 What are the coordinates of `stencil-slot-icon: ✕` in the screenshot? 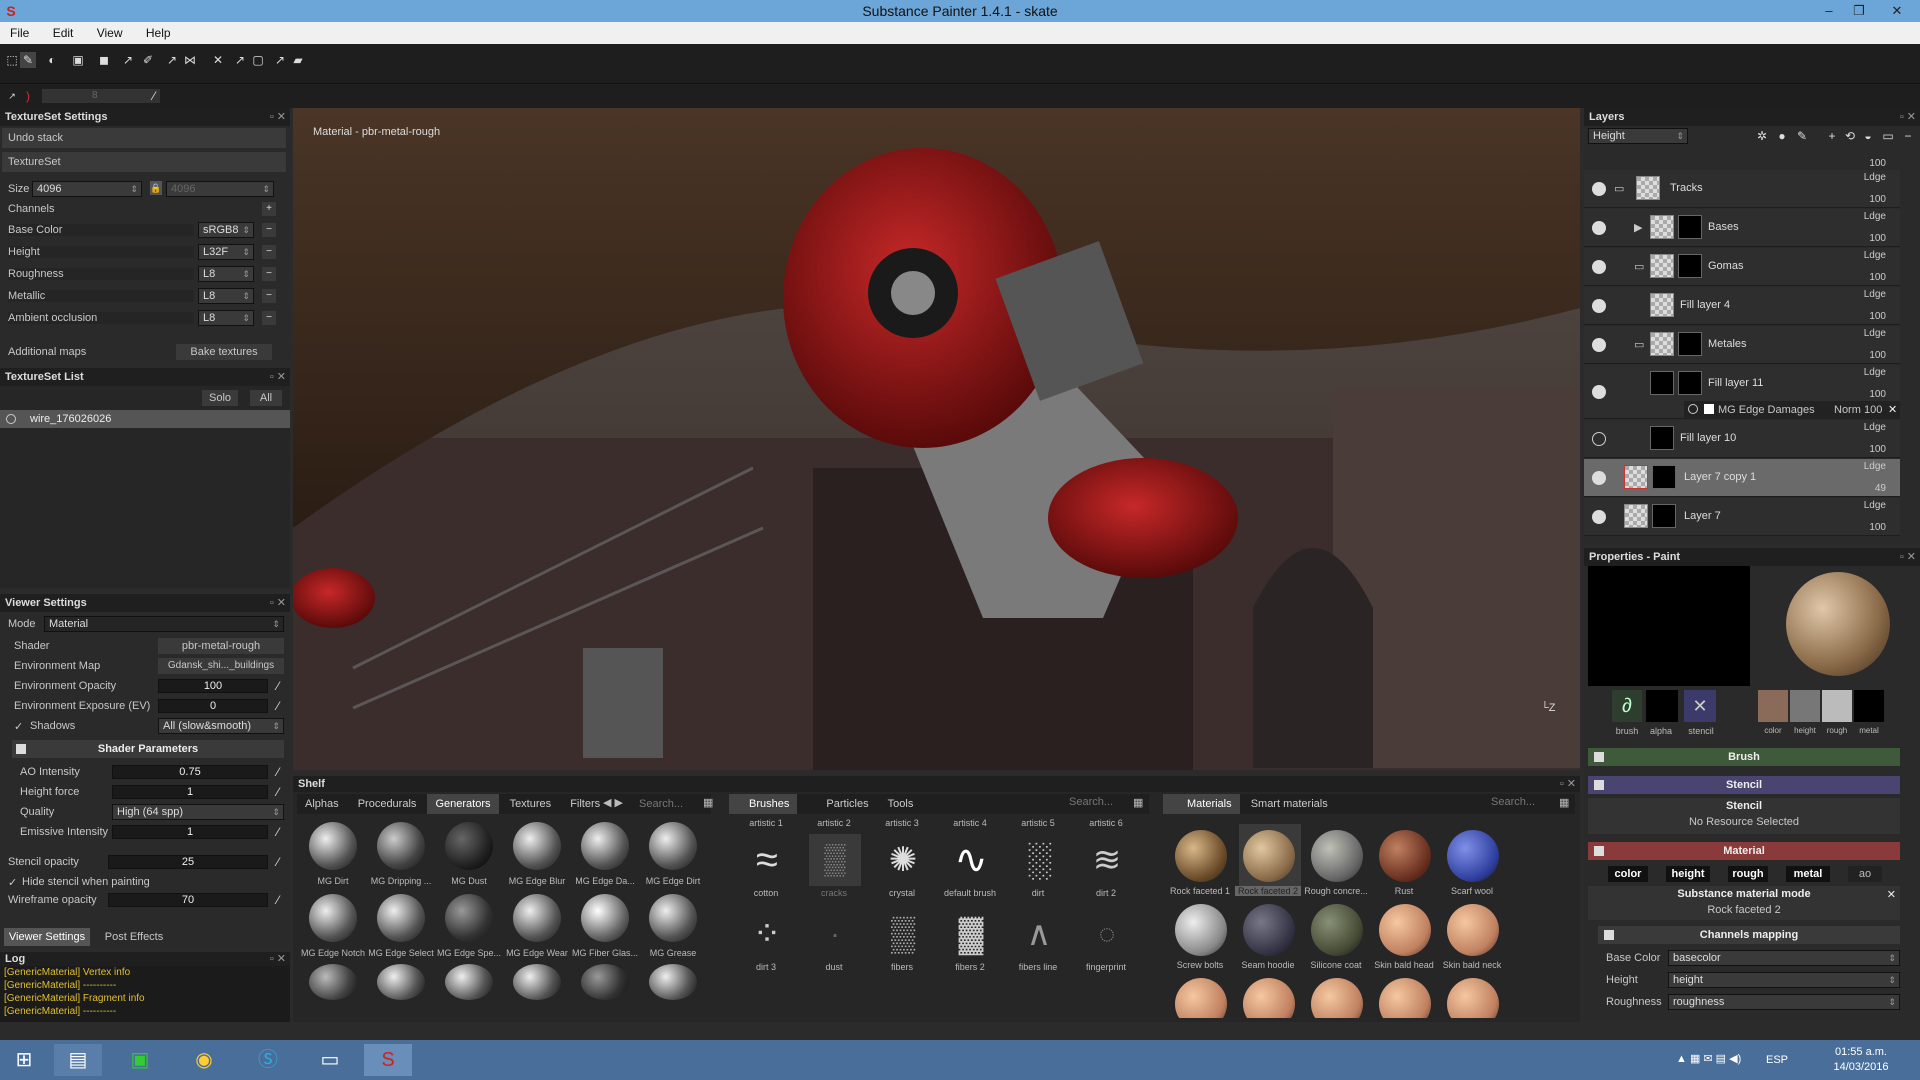 It's located at (1700, 706).